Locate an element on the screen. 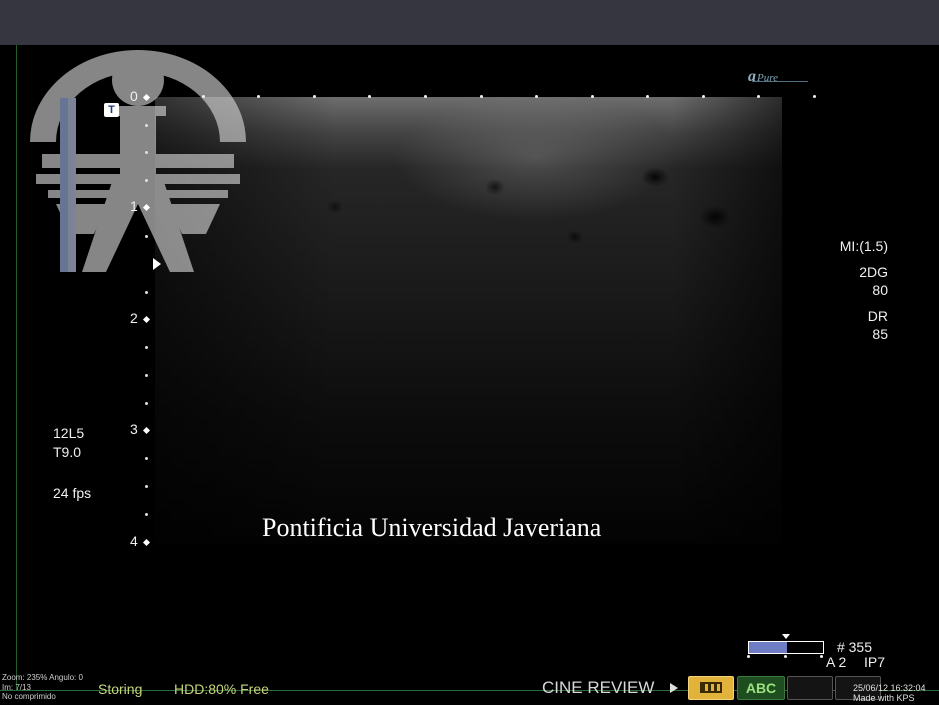 This screenshot has width=939, height=705. focus-position-marker is located at coordinates (157, 264).